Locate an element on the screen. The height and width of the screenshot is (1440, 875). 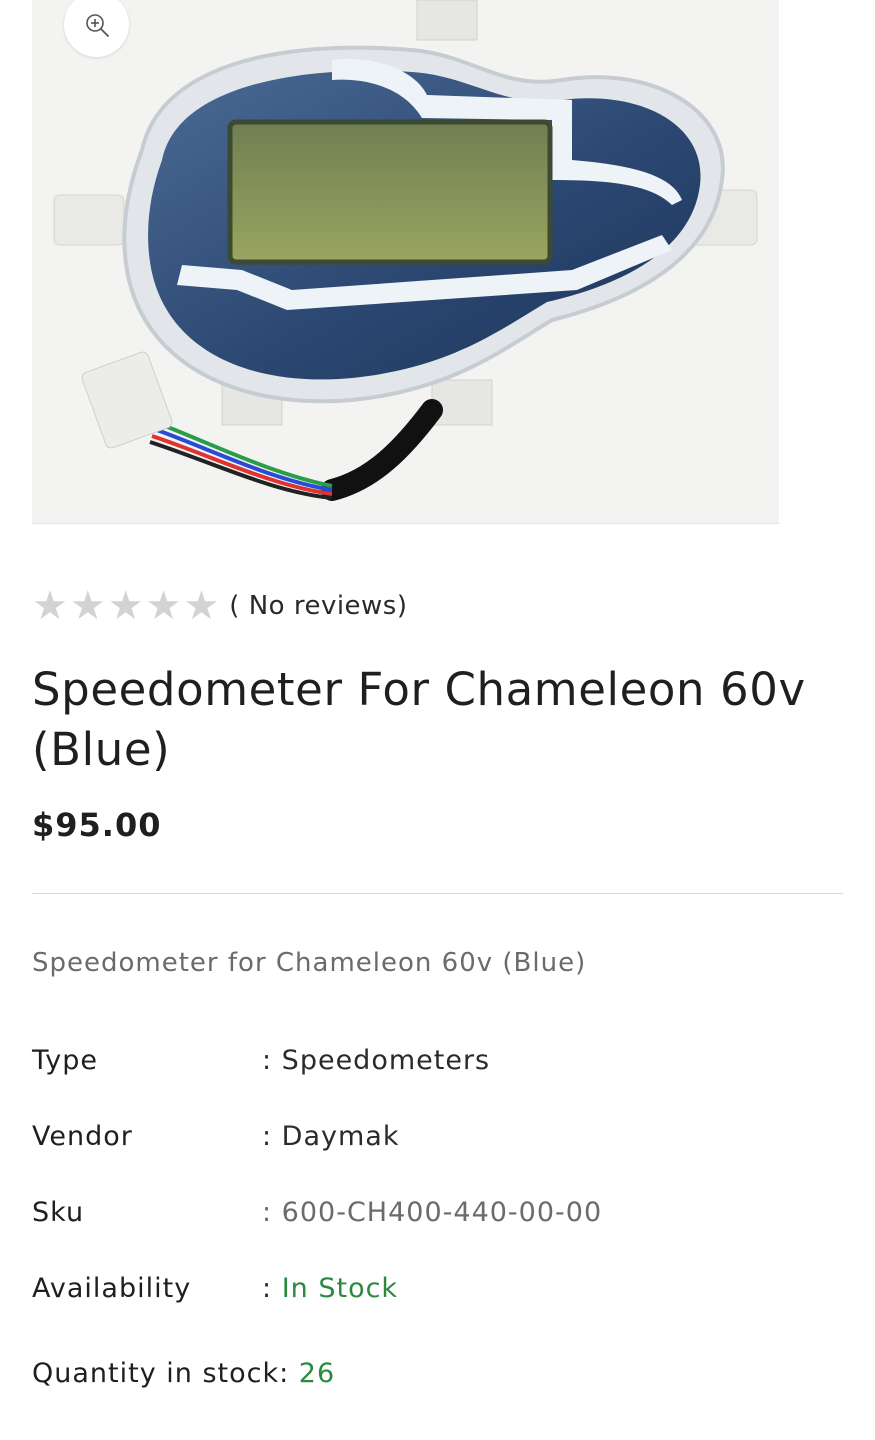
reviews-count: ( No reviews) is located at coordinates (318, 606).